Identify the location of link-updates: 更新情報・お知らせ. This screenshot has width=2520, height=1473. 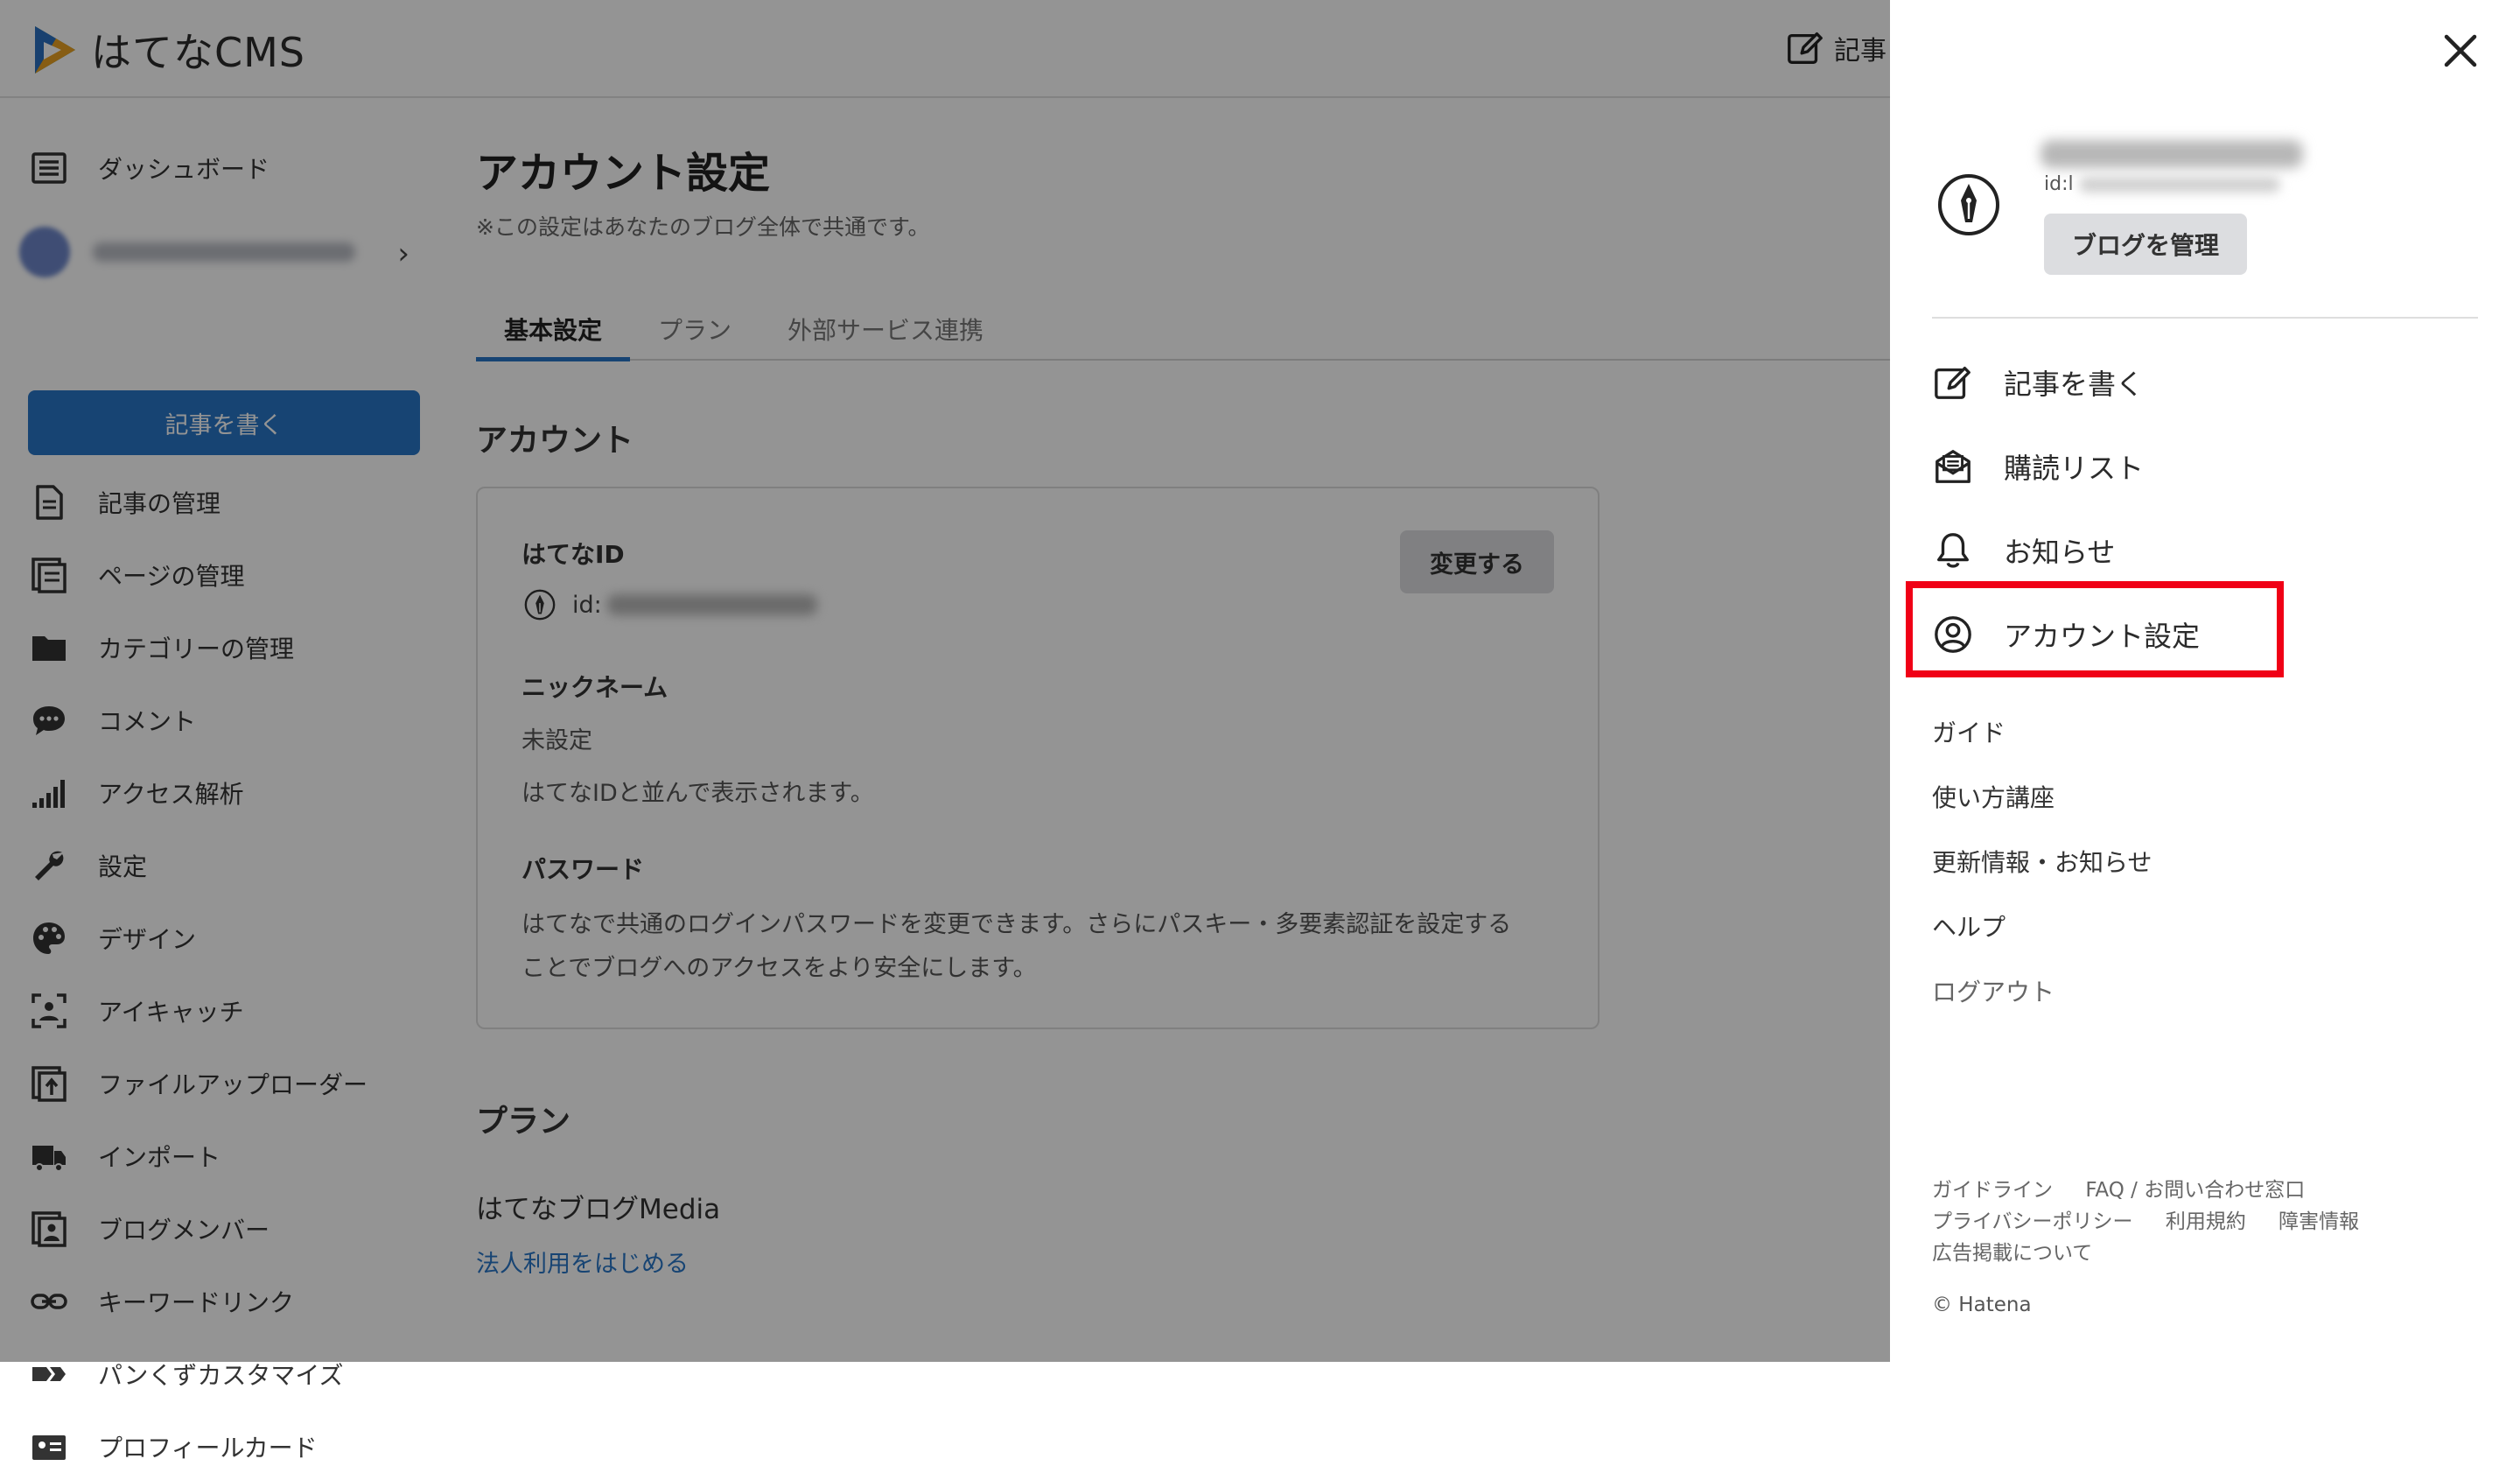
(2042, 861).